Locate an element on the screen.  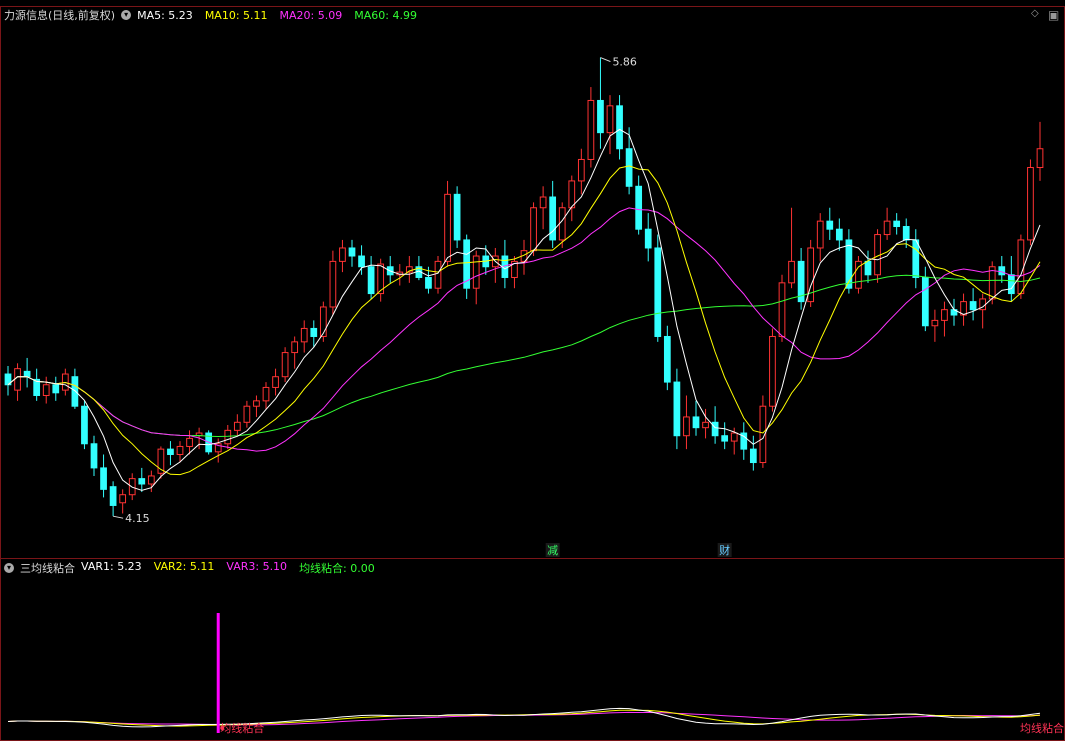
high-price-label-leader is located at coordinates (605, 60).